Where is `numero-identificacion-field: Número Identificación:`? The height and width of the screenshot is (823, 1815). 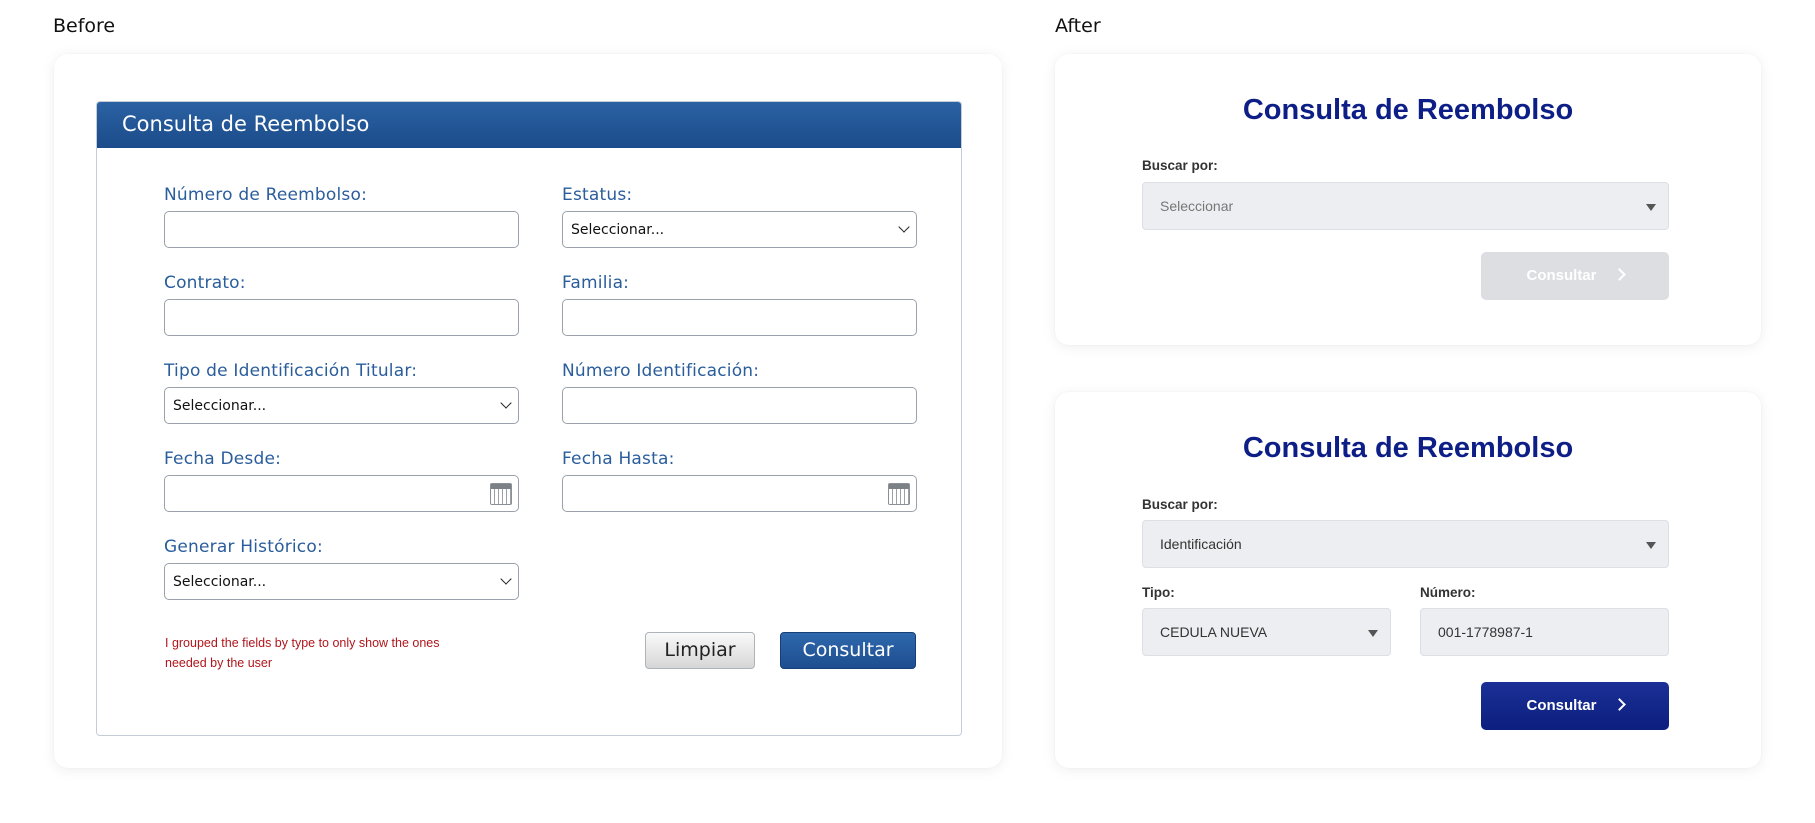
numero-identificacion-field: Número Identificación: is located at coordinates (739, 392).